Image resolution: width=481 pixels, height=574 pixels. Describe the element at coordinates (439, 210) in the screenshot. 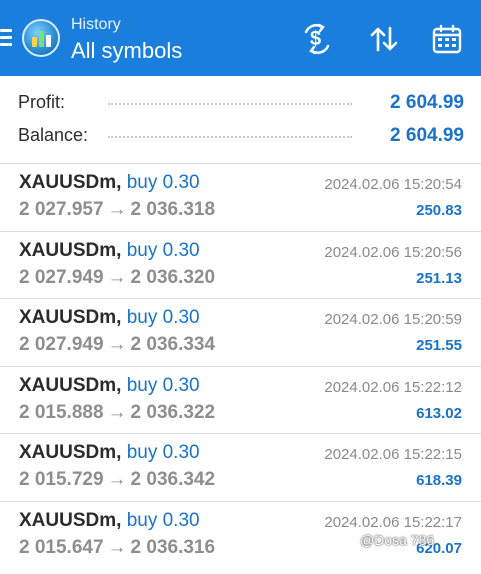

I see `trade-profit: 250.83` at that location.